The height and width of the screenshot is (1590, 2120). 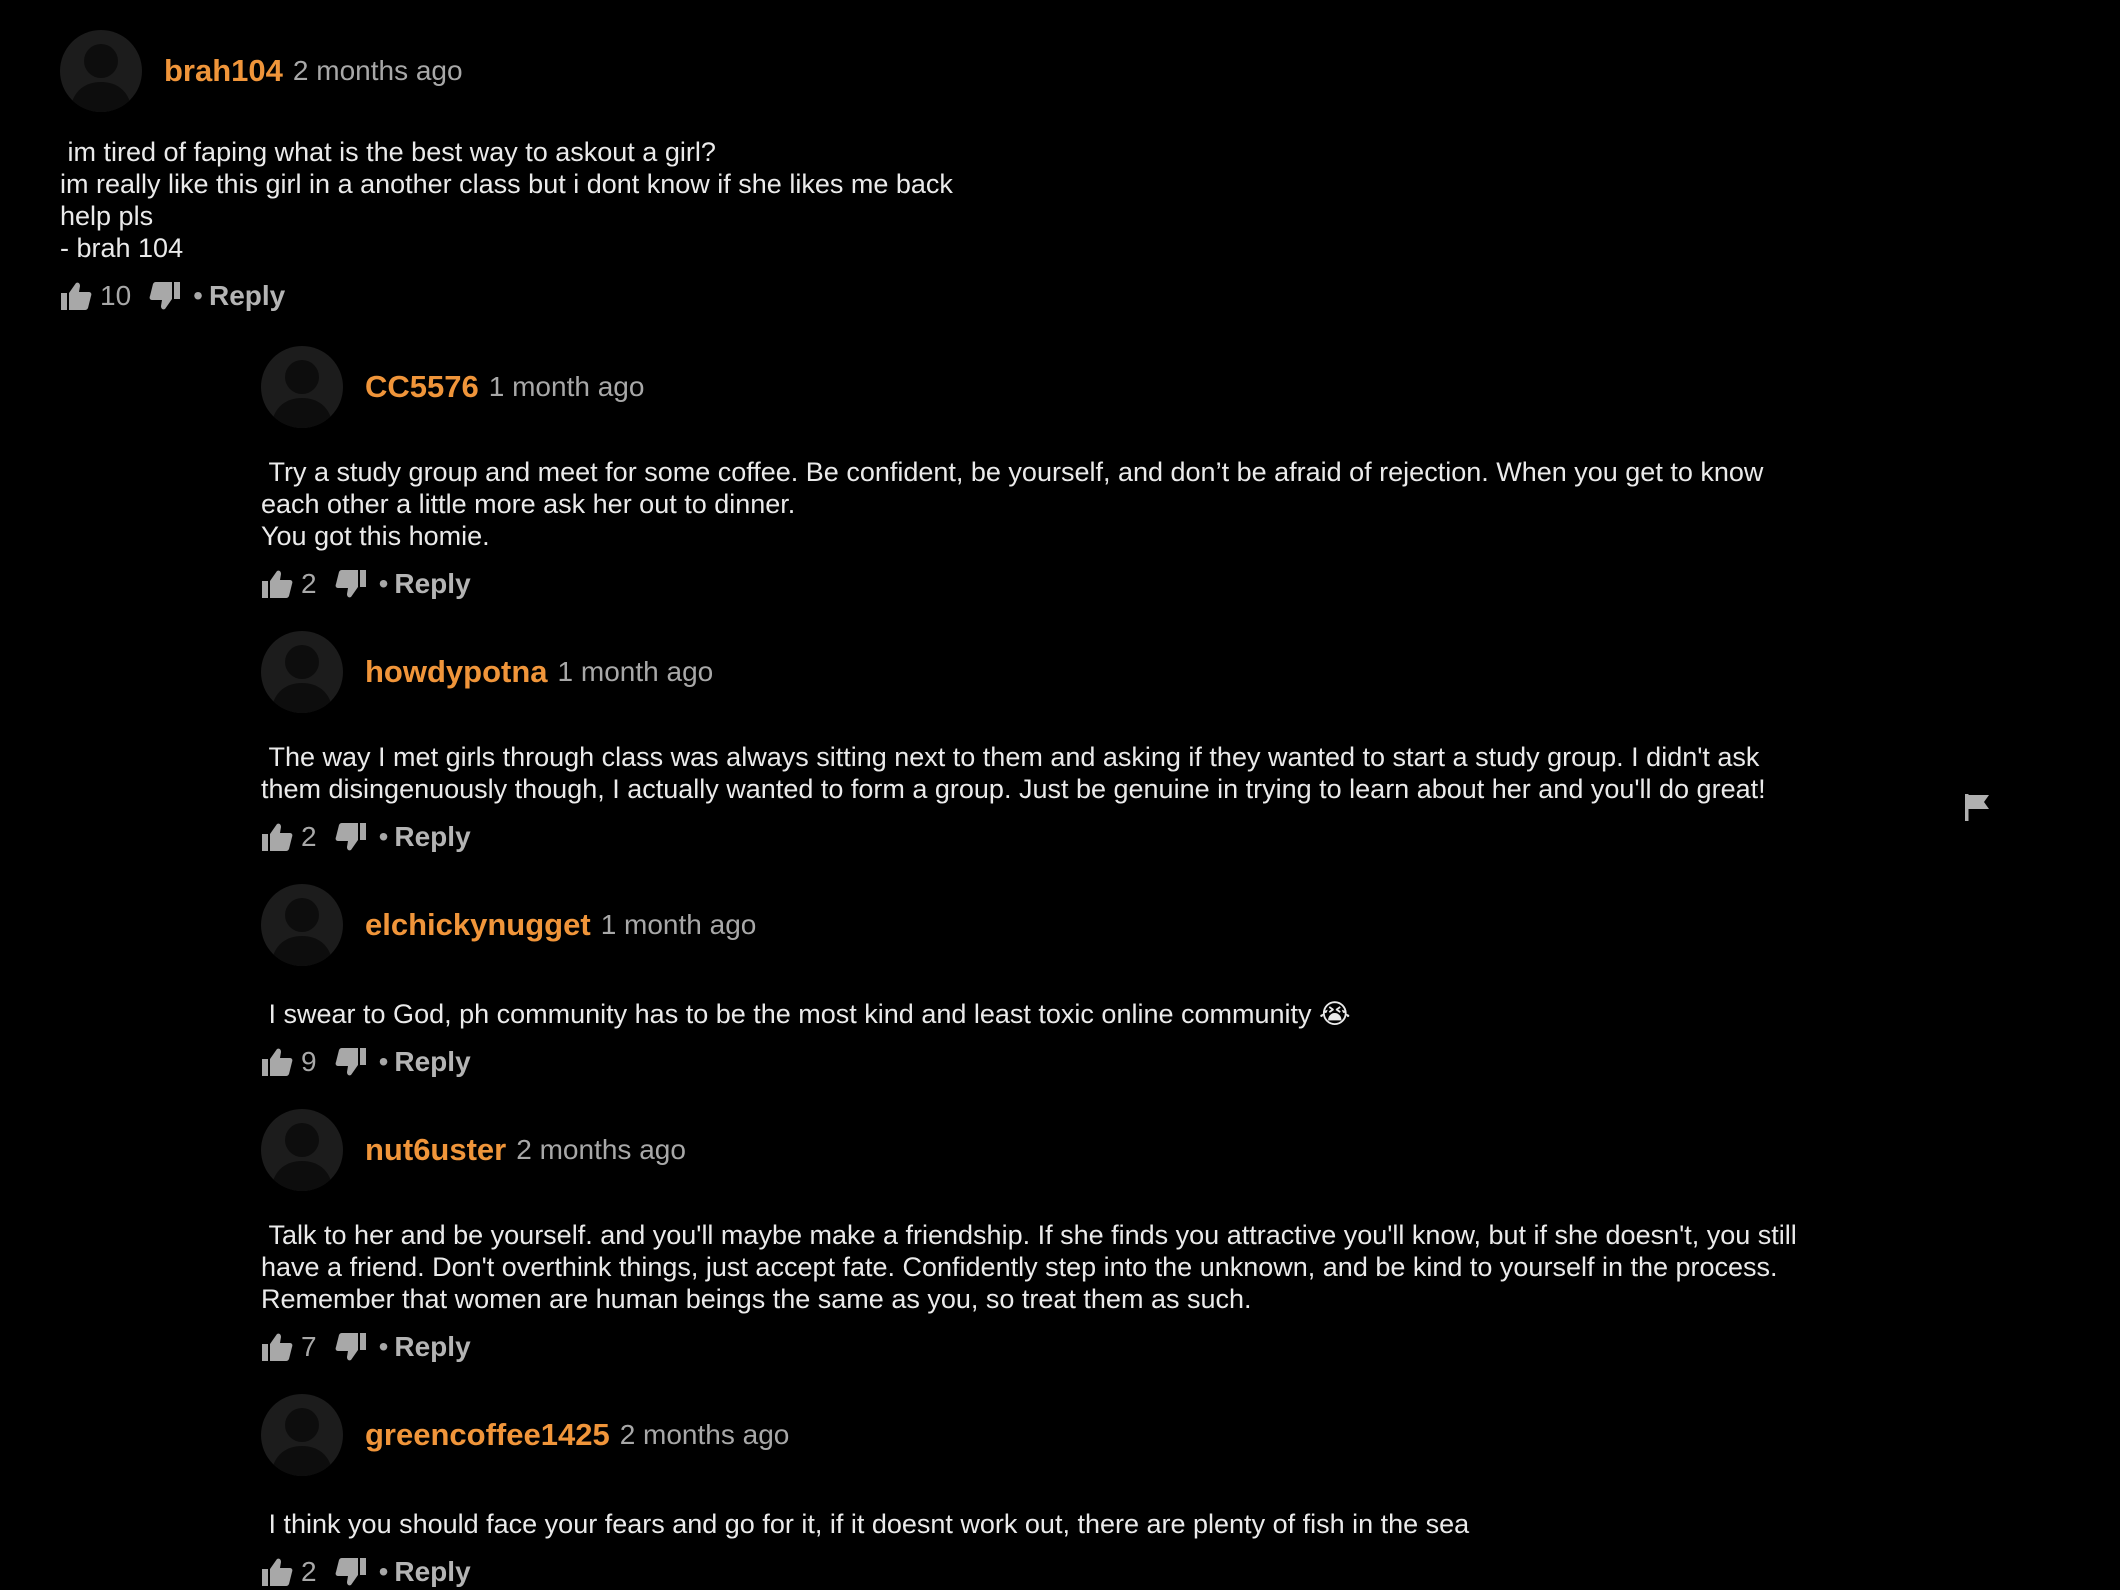 I want to click on comment-header: brah104 2 months ago, so click(x=506, y=71).